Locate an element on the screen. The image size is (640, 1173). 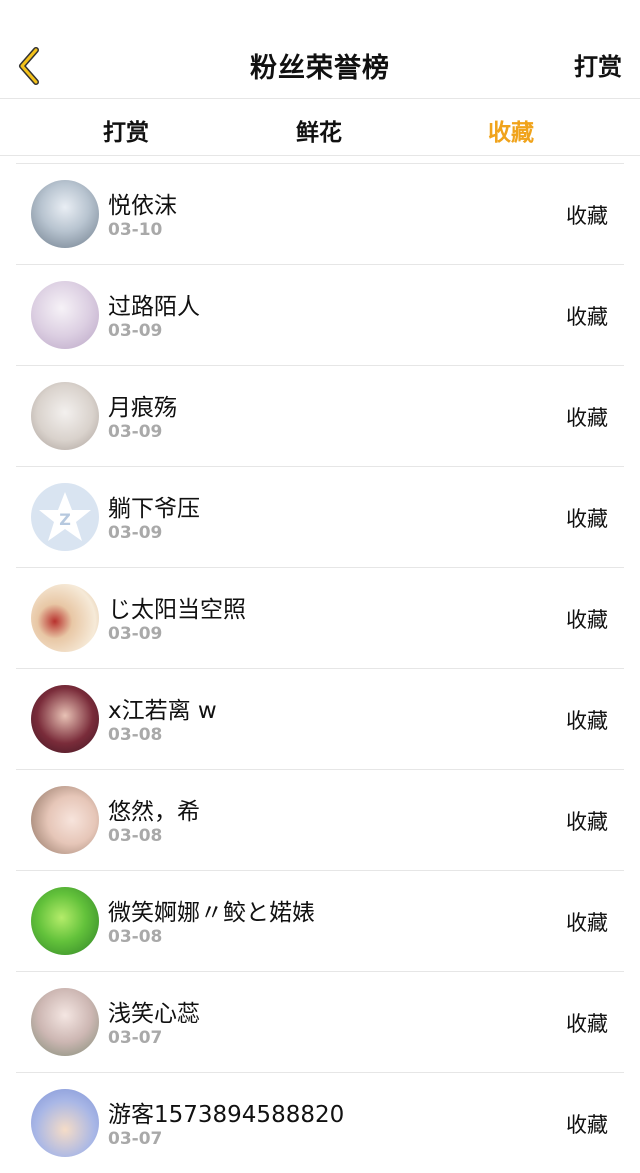
list-item: 游客1573894588820 03-07 收藏 is located at coordinates (320, 1122).